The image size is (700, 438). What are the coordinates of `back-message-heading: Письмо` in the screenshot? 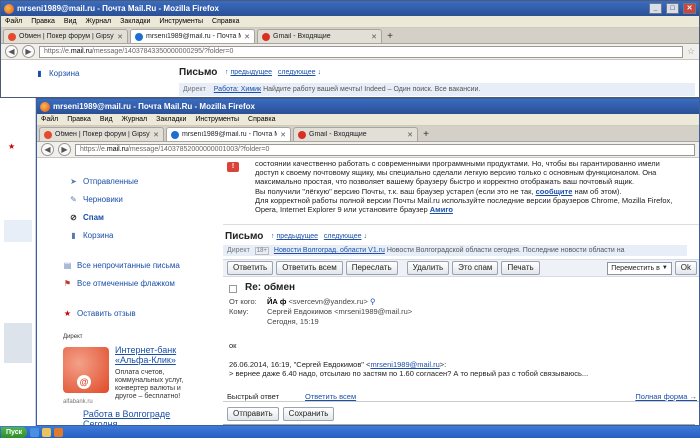 It's located at (198, 72).